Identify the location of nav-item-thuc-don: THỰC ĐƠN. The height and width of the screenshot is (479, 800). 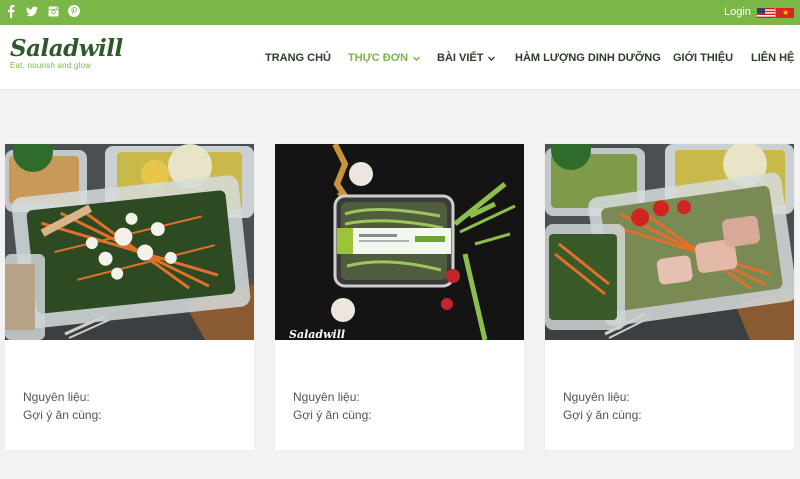
(384, 58).